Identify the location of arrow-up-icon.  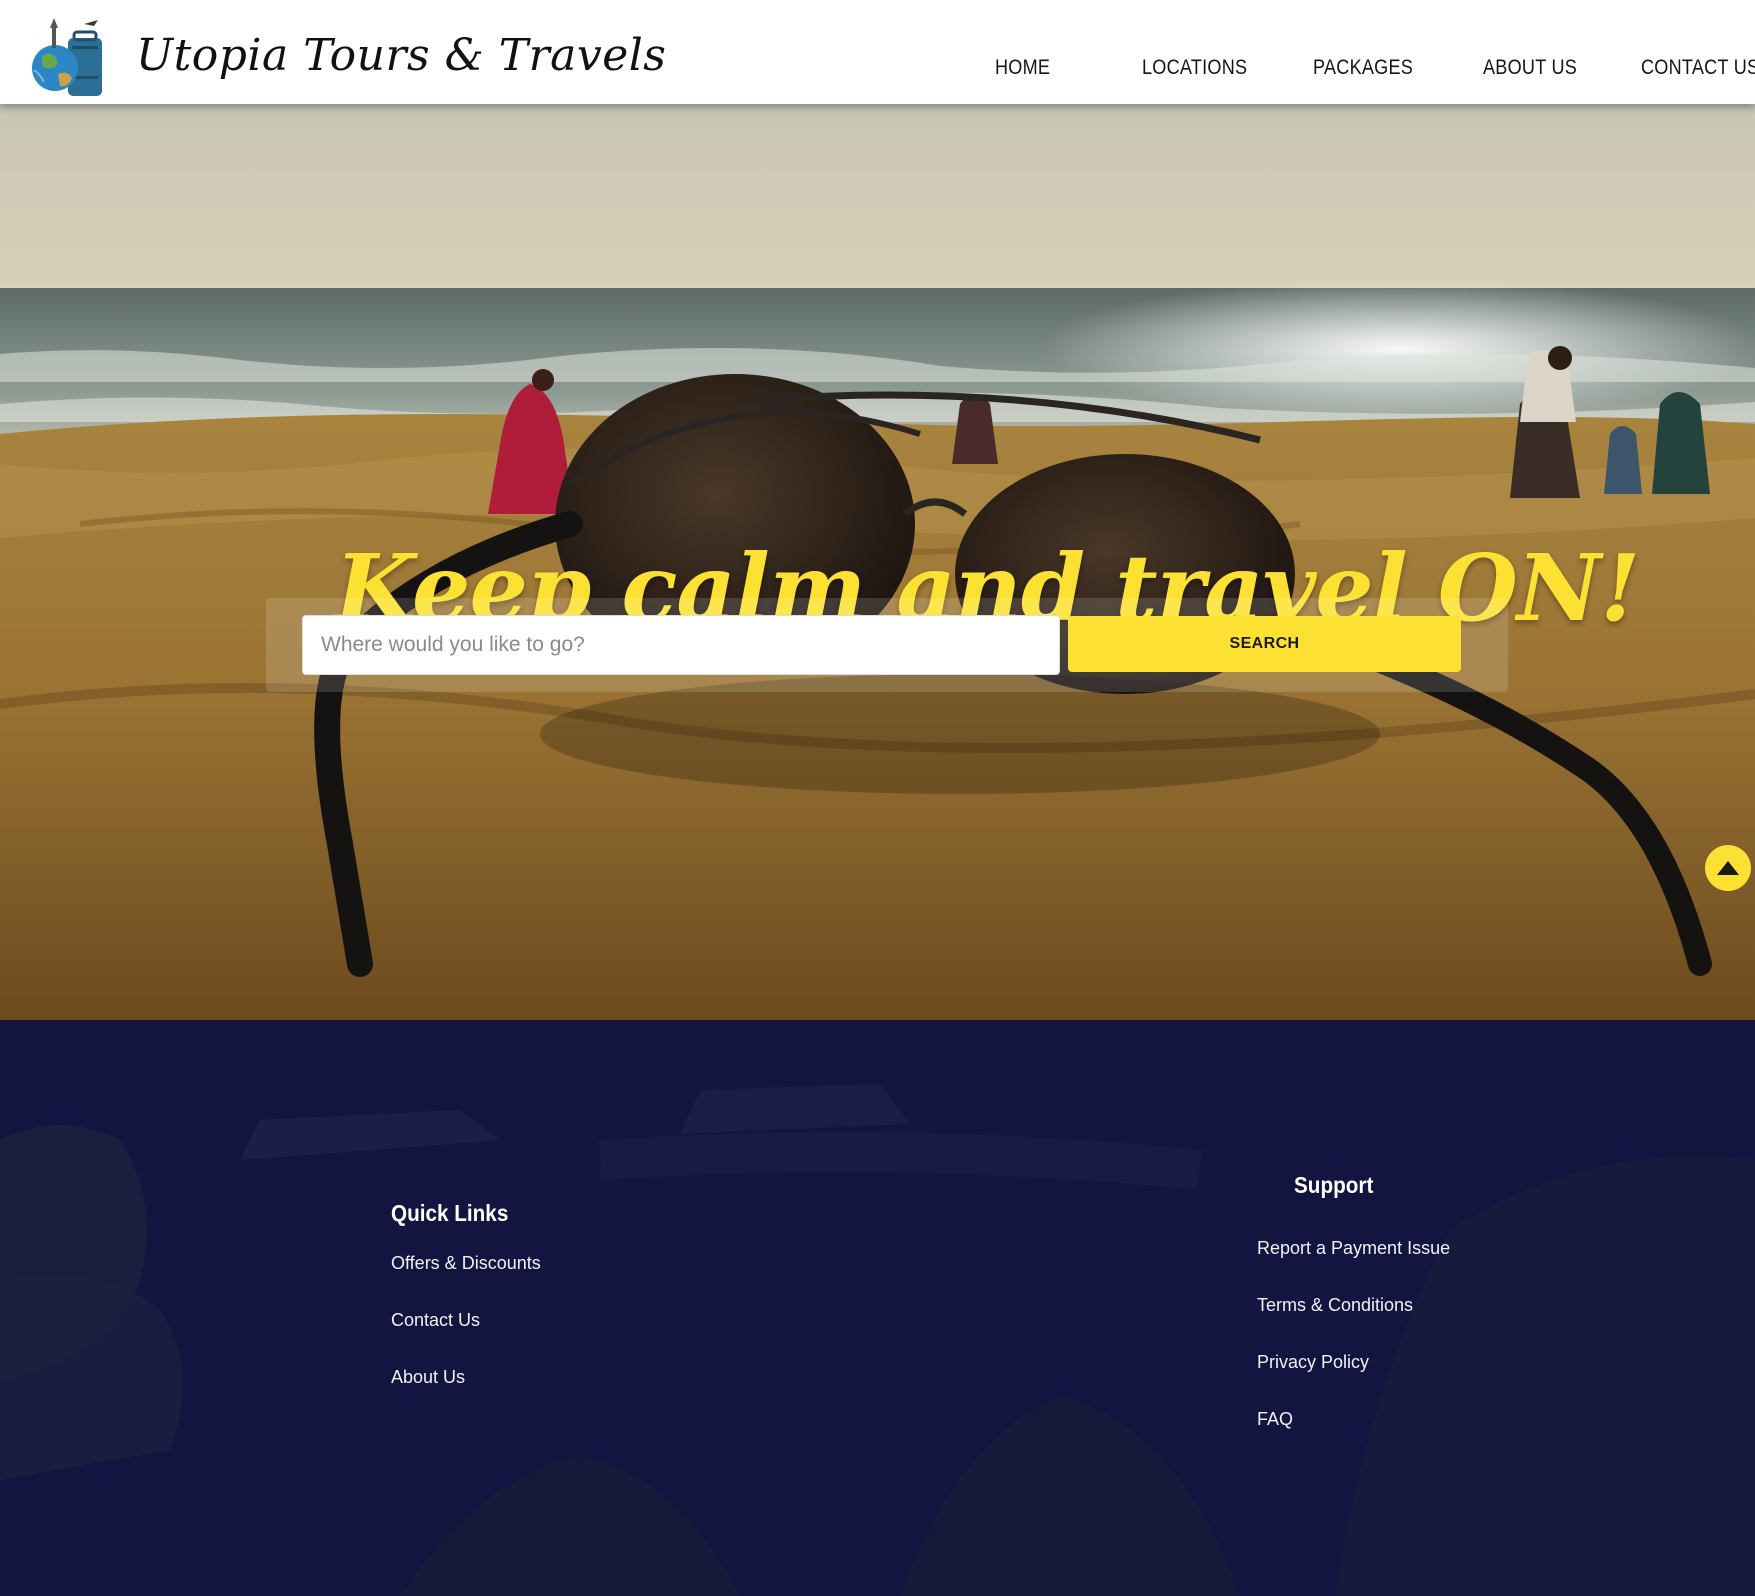
(1728, 868).